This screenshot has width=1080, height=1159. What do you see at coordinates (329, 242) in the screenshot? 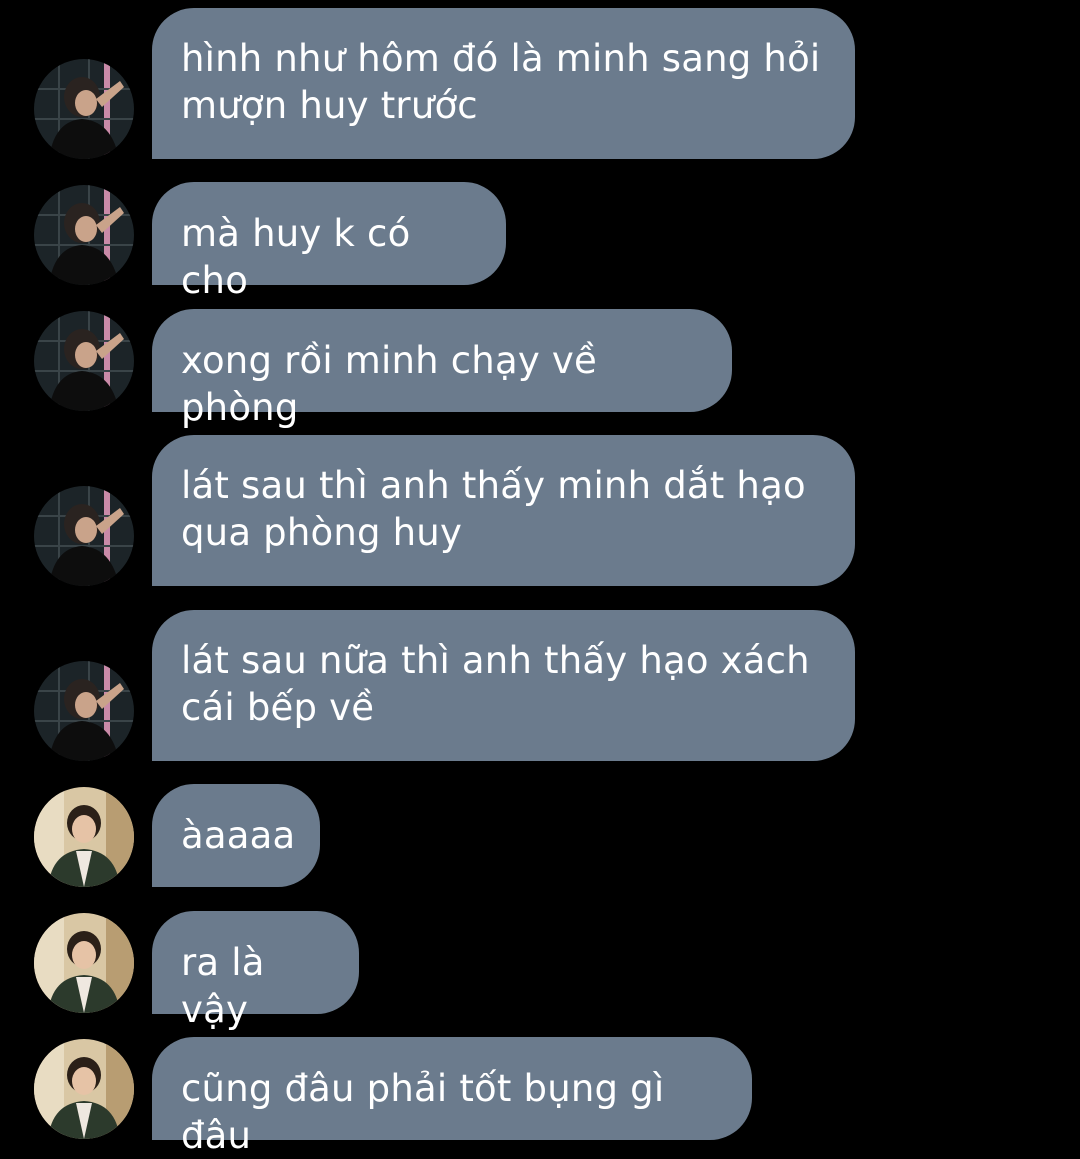
I see `message-bubble: mà huy k có cho` at bounding box center [329, 242].